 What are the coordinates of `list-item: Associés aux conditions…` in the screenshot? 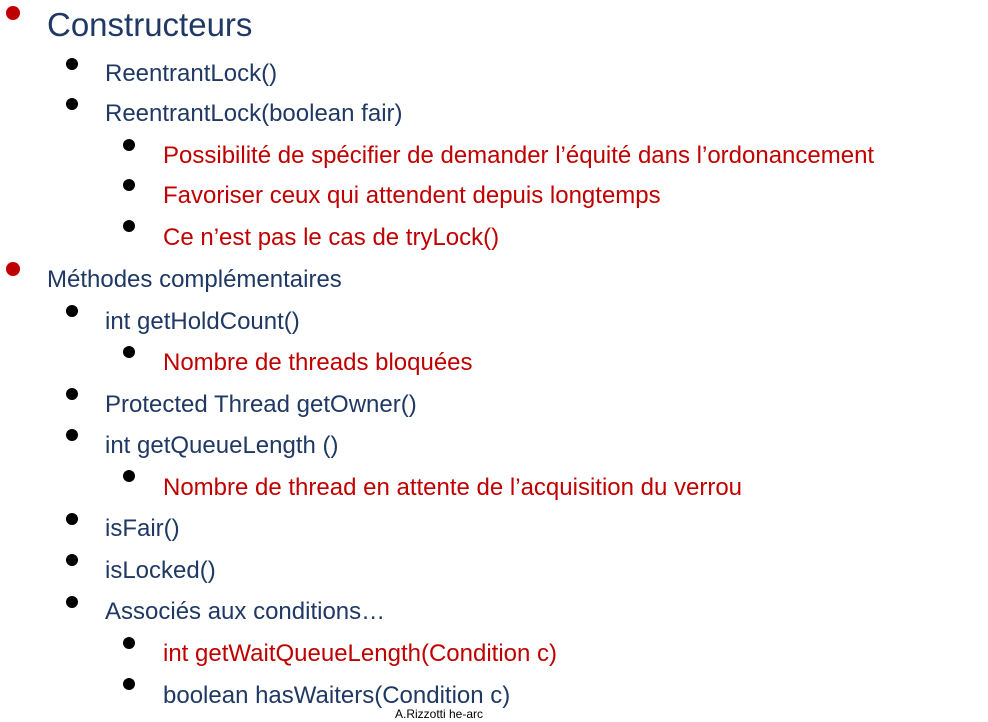 It's located at (245, 611).